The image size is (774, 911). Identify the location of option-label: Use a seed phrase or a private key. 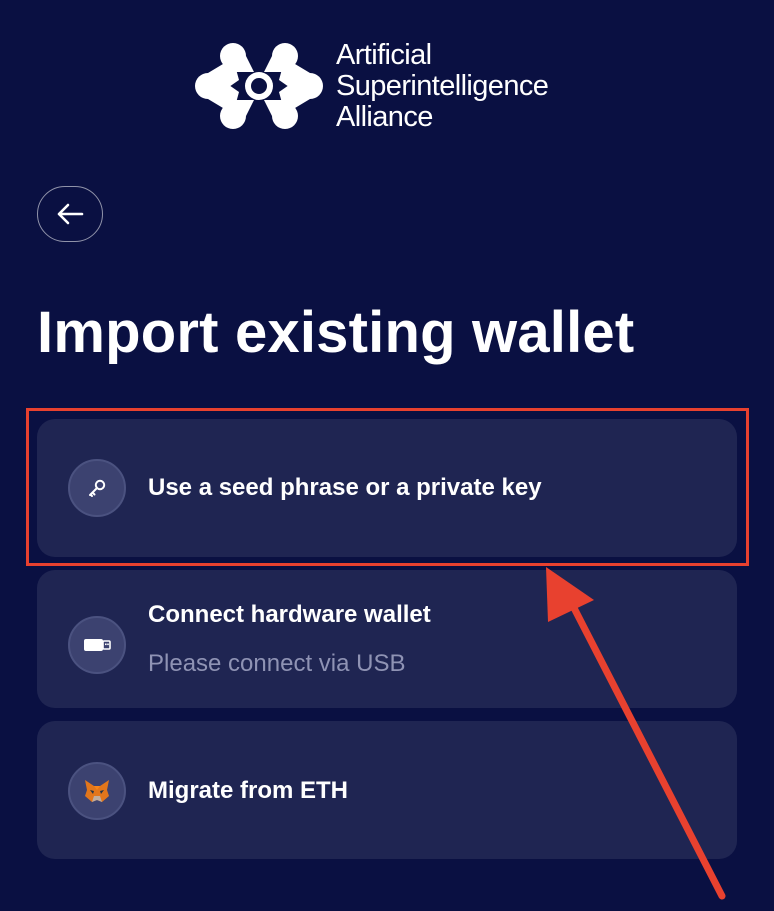
(345, 487).